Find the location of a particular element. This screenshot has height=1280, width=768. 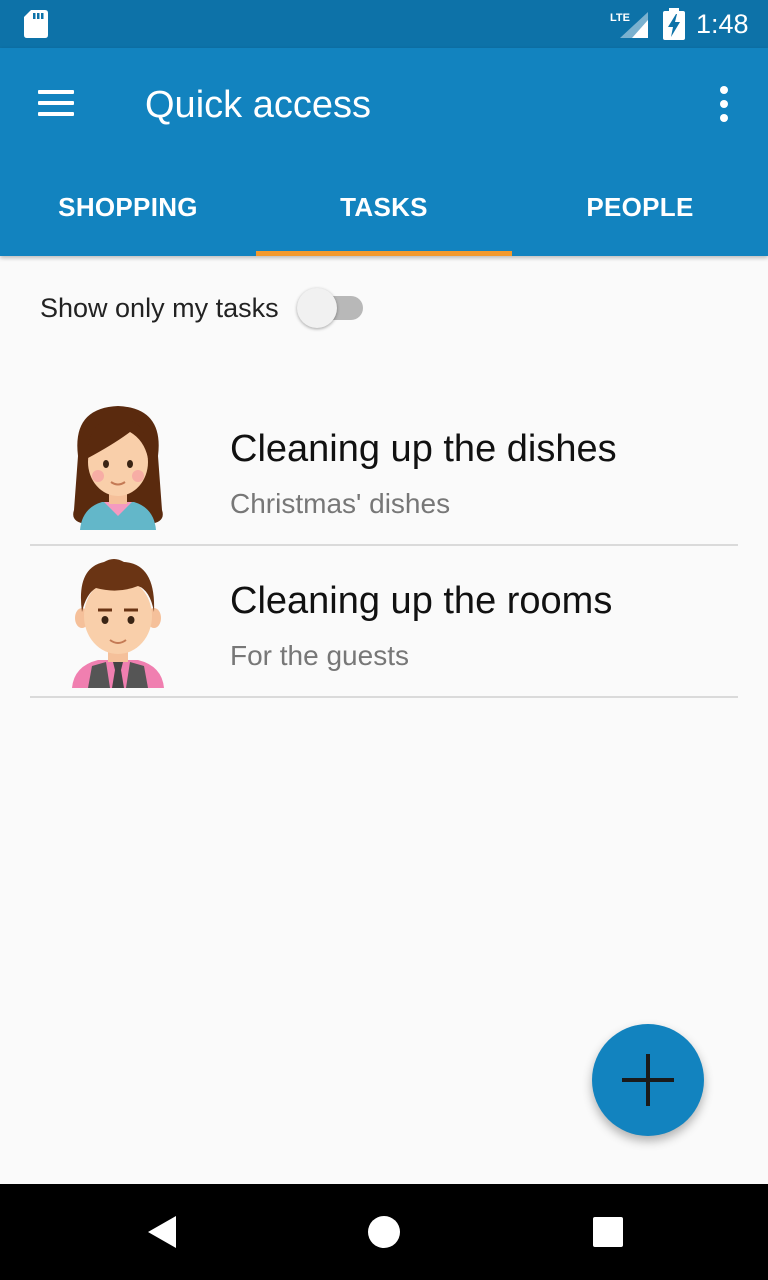

page-title: Quick access is located at coordinates (258, 105).